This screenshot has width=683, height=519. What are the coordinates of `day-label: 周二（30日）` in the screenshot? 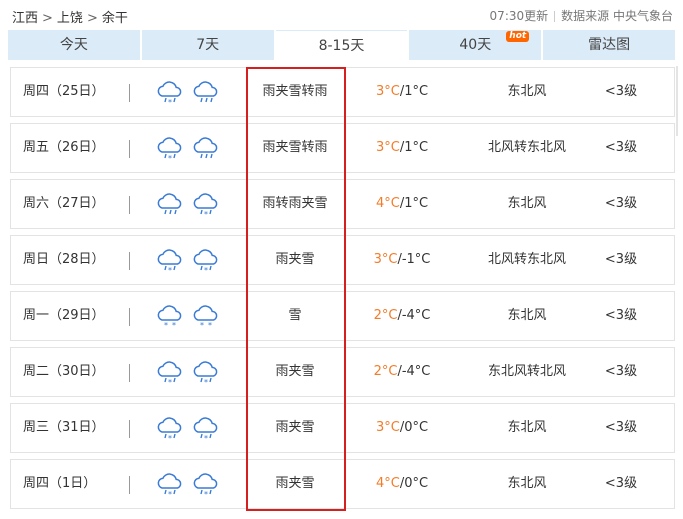 It's located at (64, 371).